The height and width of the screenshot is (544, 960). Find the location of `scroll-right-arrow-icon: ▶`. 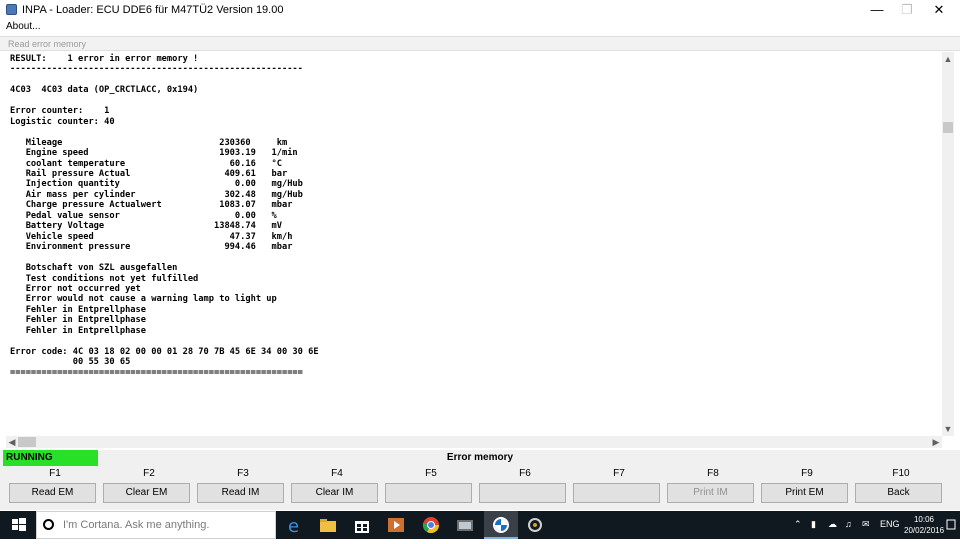

scroll-right-arrow-icon: ▶ is located at coordinates (936, 442).